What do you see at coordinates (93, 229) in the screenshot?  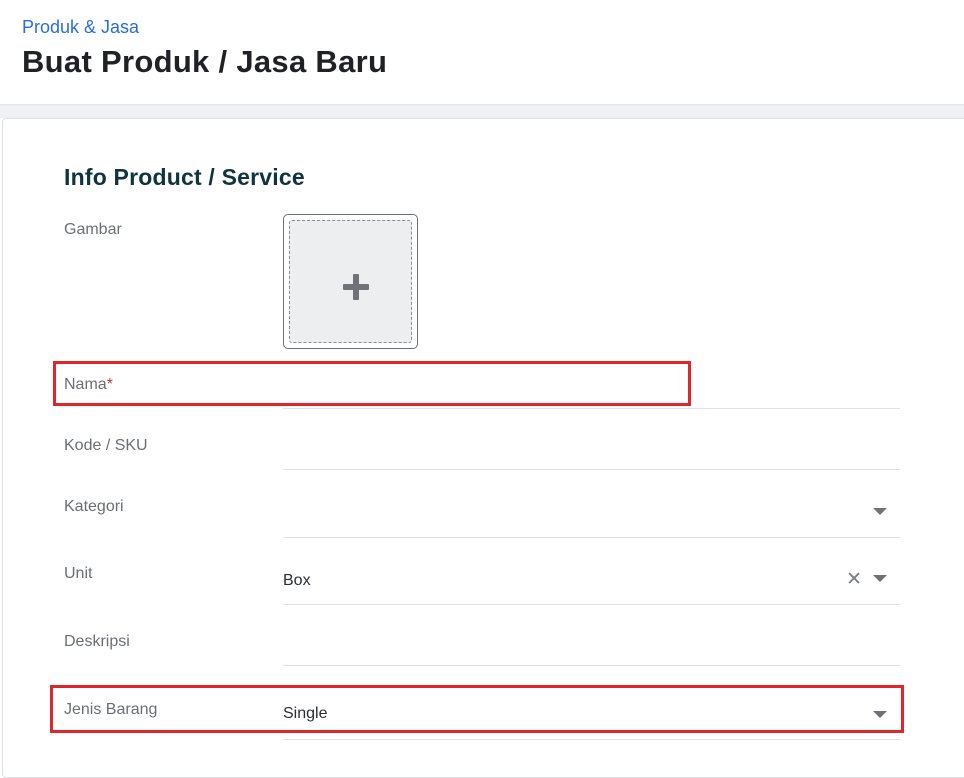 I see `gambar-label: Gambar` at bounding box center [93, 229].